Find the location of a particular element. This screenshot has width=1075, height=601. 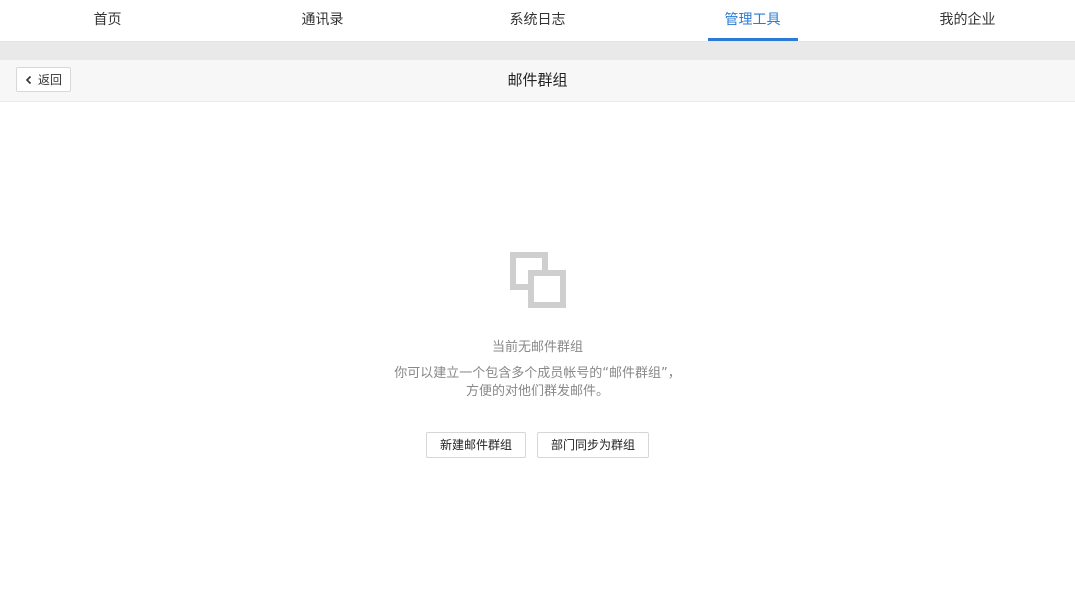

empty-state-title: 当前无邮件群组 is located at coordinates (537, 347).